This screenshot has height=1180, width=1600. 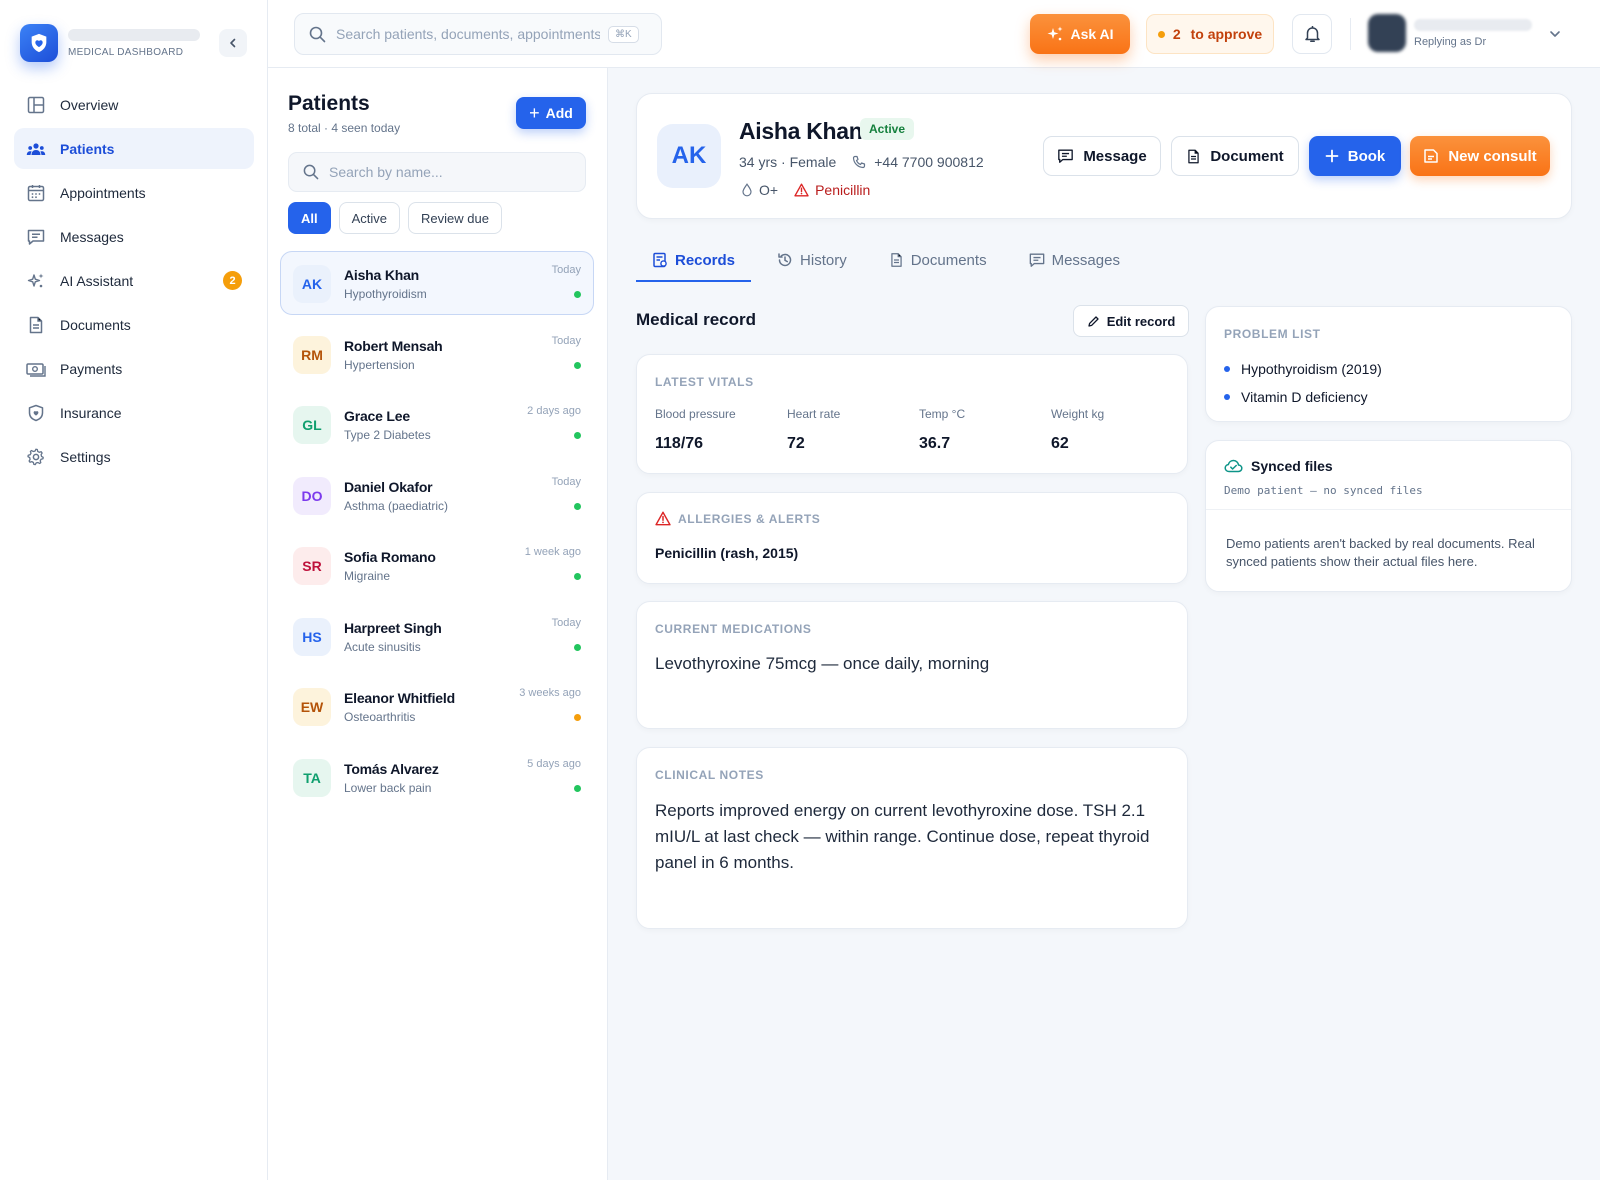 I want to click on sparkle-icon, so click(x=1055, y=33).